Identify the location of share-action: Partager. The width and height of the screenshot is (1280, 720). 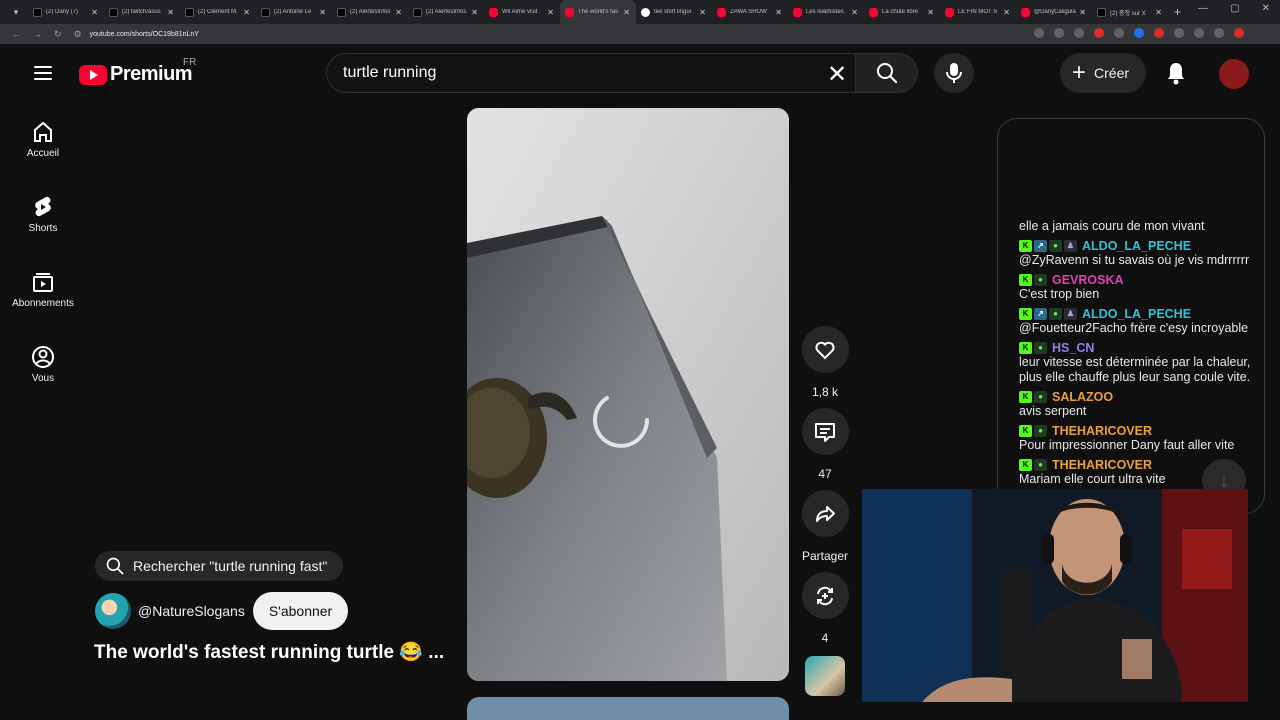
(825, 531).